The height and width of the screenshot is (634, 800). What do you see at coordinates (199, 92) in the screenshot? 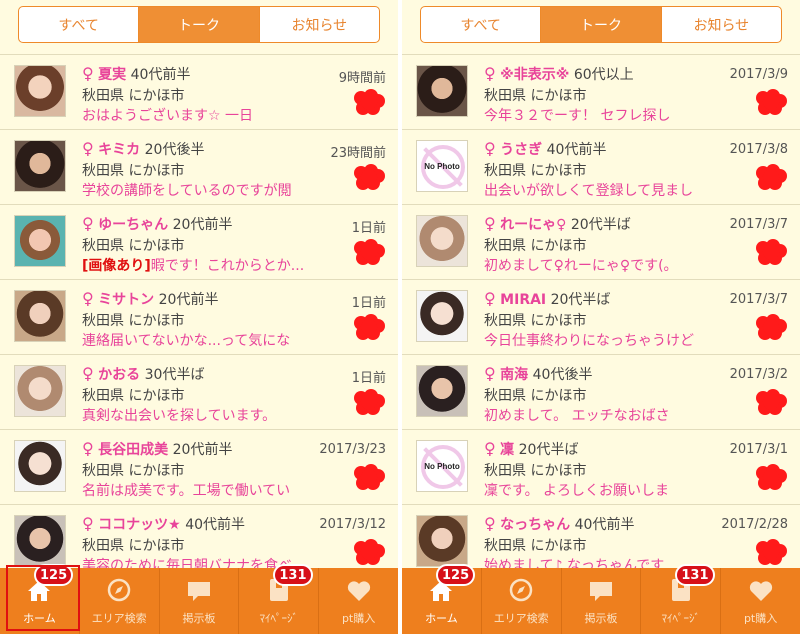
I see `list-item: ♀ 夏実 40代前半 秋田県 にかほ市 おはようございます☆ 一日 9時間前` at bounding box center [199, 92].